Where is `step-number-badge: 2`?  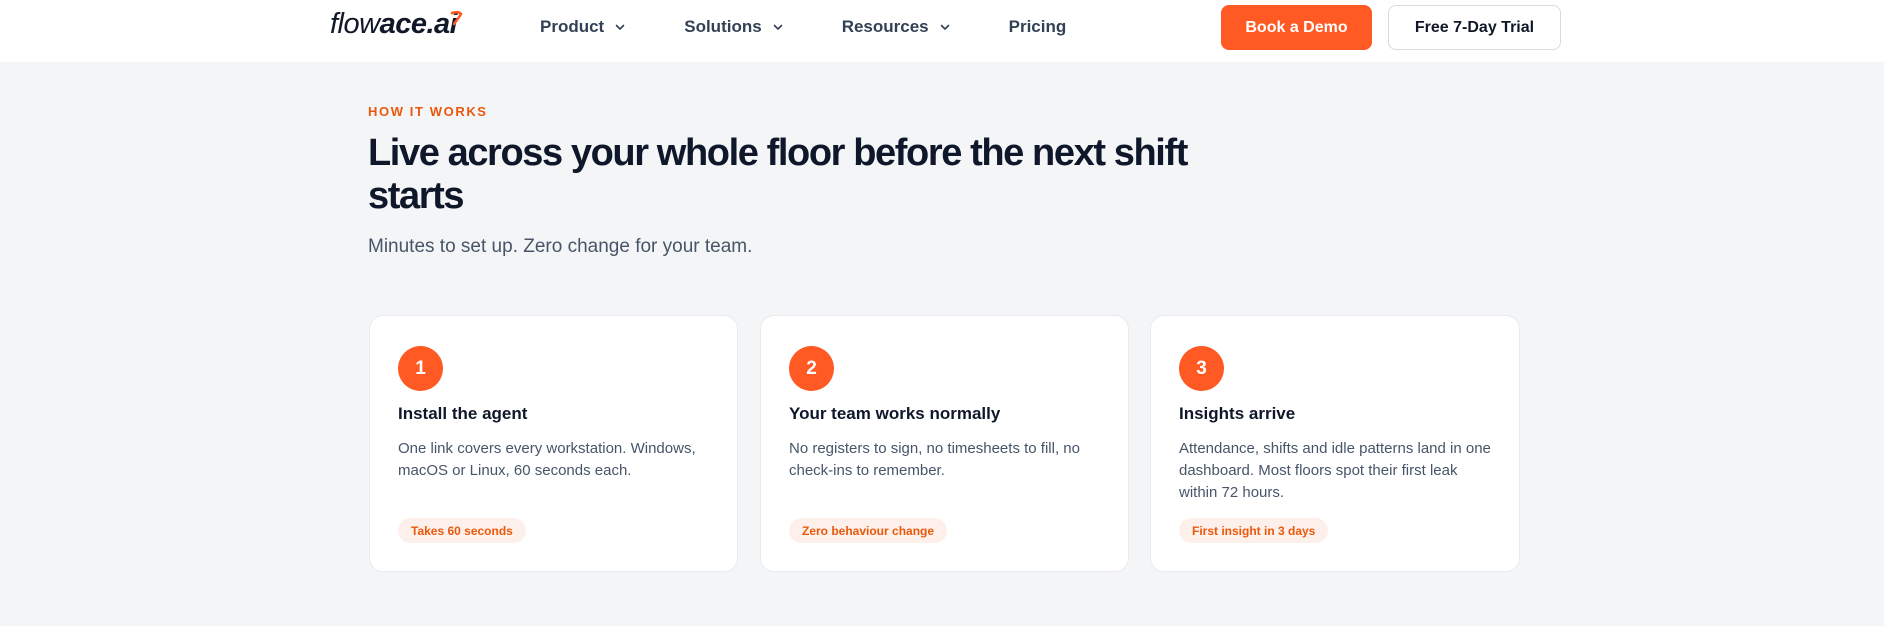 step-number-badge: 2 is located at coordinates (811, 368).